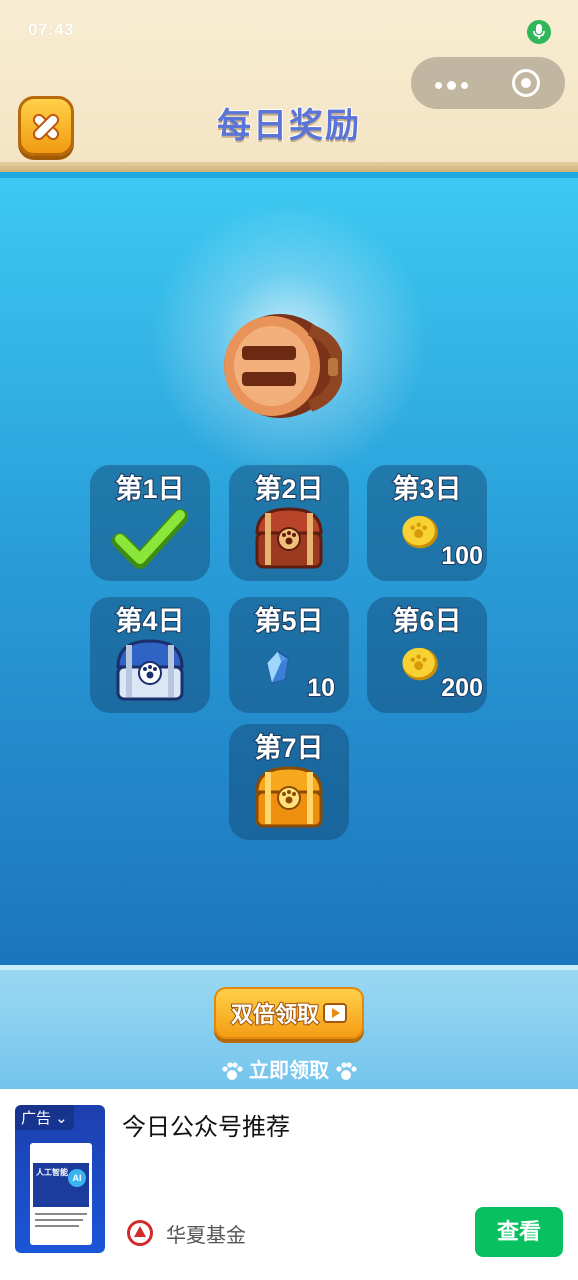 Image resolution: width=578 pixels, height=1280 pixels. Describe the element at coordinates (44, 1117) in the screenshot. I see `ad-tag: 广告 ⌄` at that location.